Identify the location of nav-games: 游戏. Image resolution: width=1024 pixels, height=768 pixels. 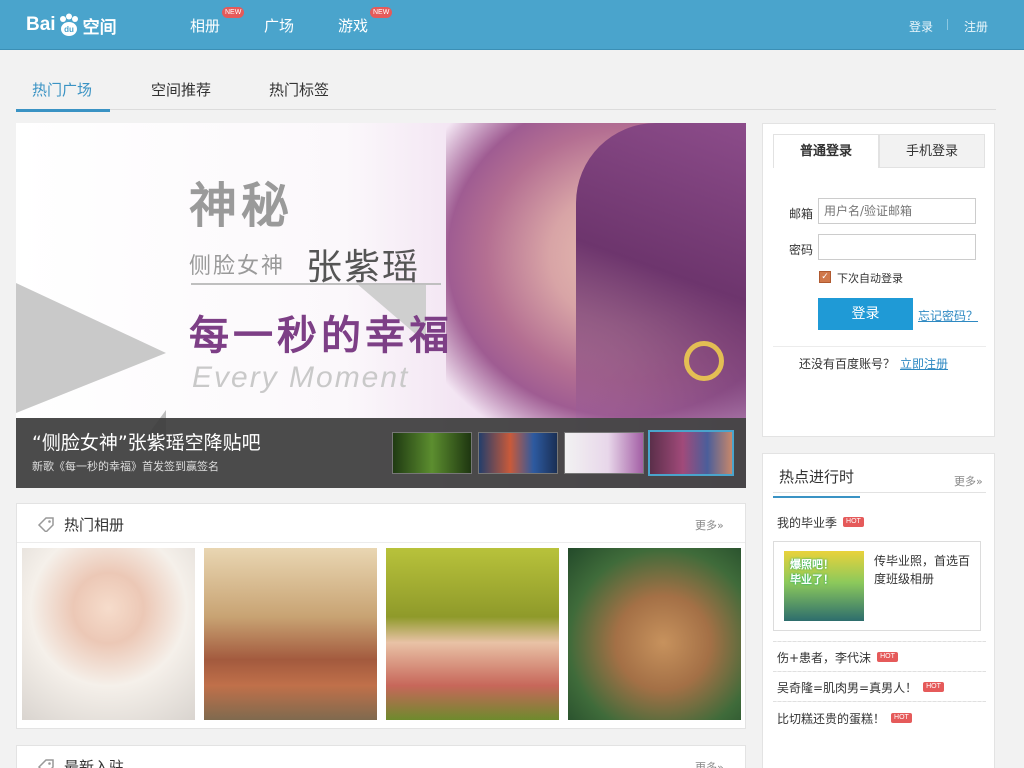
(353, 25).